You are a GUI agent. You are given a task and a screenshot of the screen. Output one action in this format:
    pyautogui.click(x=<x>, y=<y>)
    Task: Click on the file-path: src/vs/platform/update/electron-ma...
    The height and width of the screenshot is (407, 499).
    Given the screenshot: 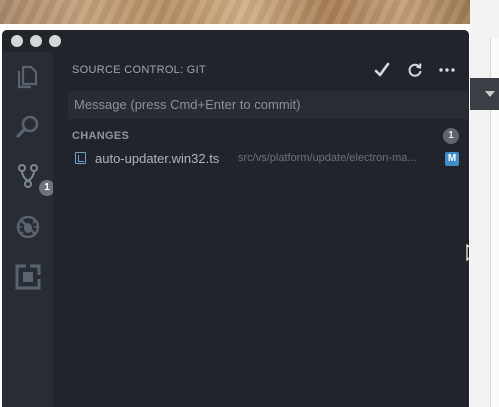 What is the action you would take?
    pyautogui.click(x=327, y=158)
    